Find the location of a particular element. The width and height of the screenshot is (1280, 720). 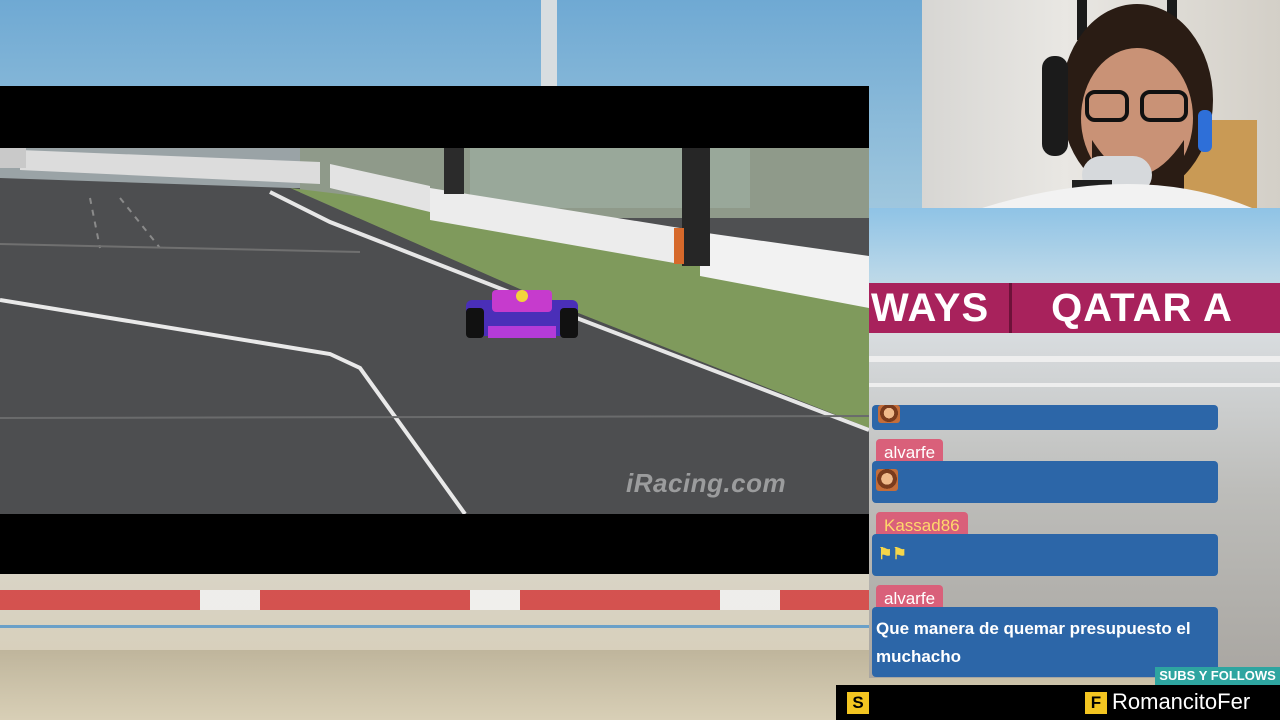

subs-follows-label: SUBS Y FOLLOWS is located at coordinates (1217, 676).